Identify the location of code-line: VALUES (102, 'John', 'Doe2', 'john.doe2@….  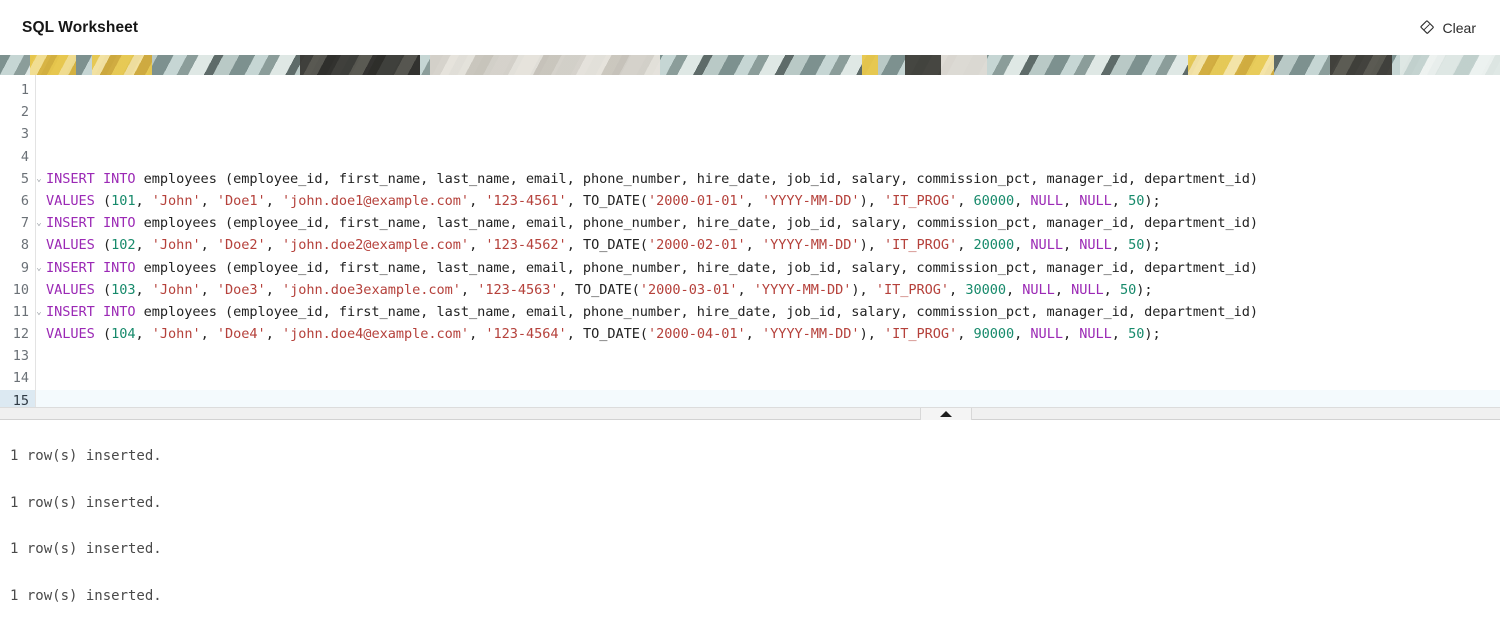
(768, 245).